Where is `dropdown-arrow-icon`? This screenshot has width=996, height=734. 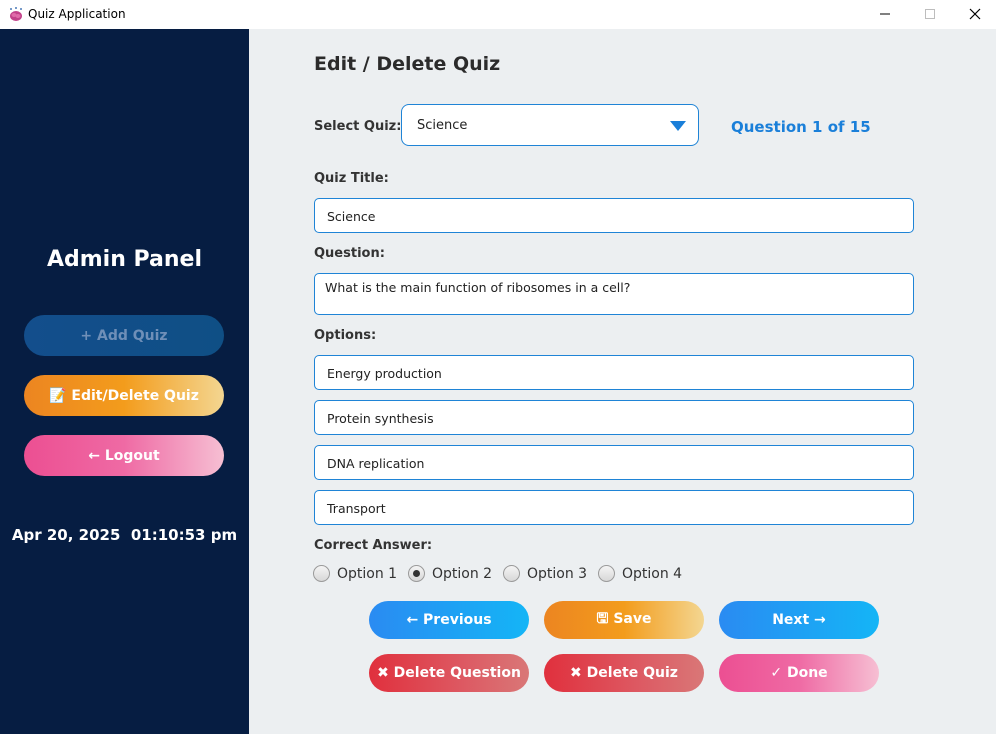 dropdown-arrow-icon is located at coordinates (678, 126).